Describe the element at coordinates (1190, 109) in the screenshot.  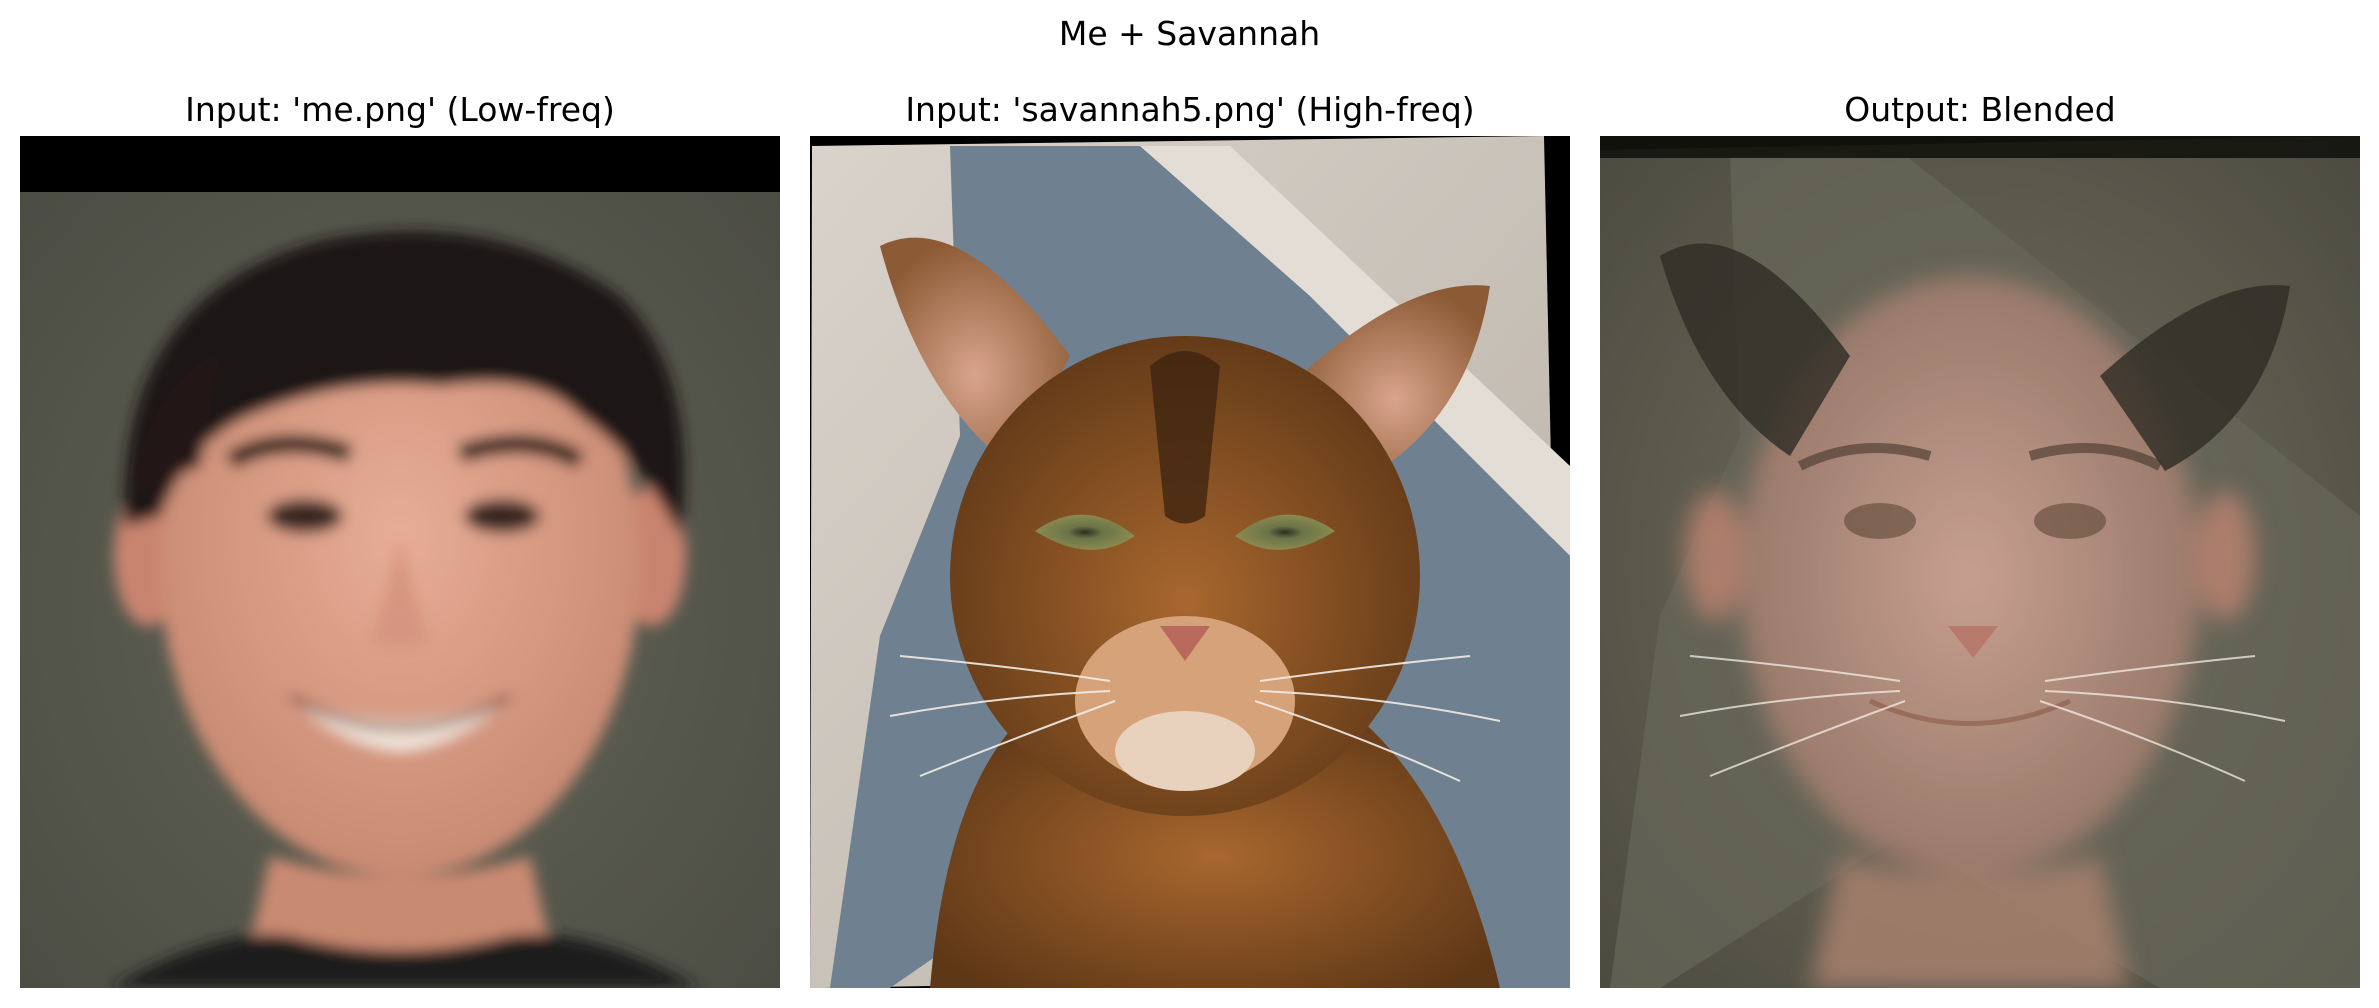
I see `panel-title-input-high-freq: Input: 'savannah5.png' (High-freq)` at that location.